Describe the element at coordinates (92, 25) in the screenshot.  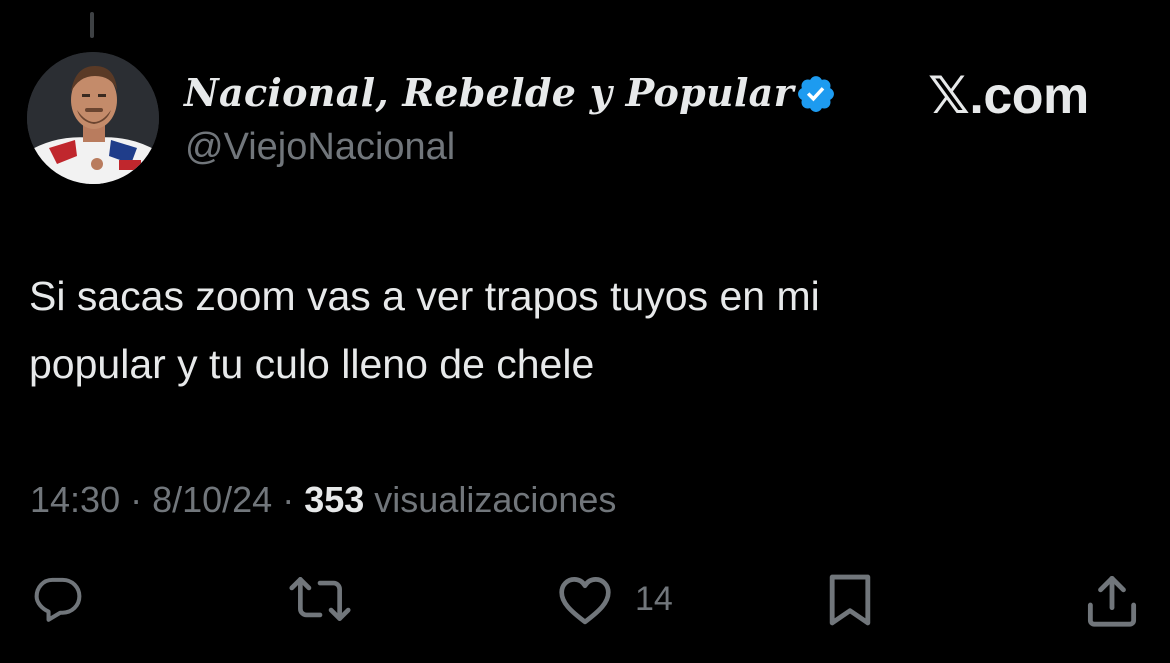
I see `thread-connector-line` at that location.